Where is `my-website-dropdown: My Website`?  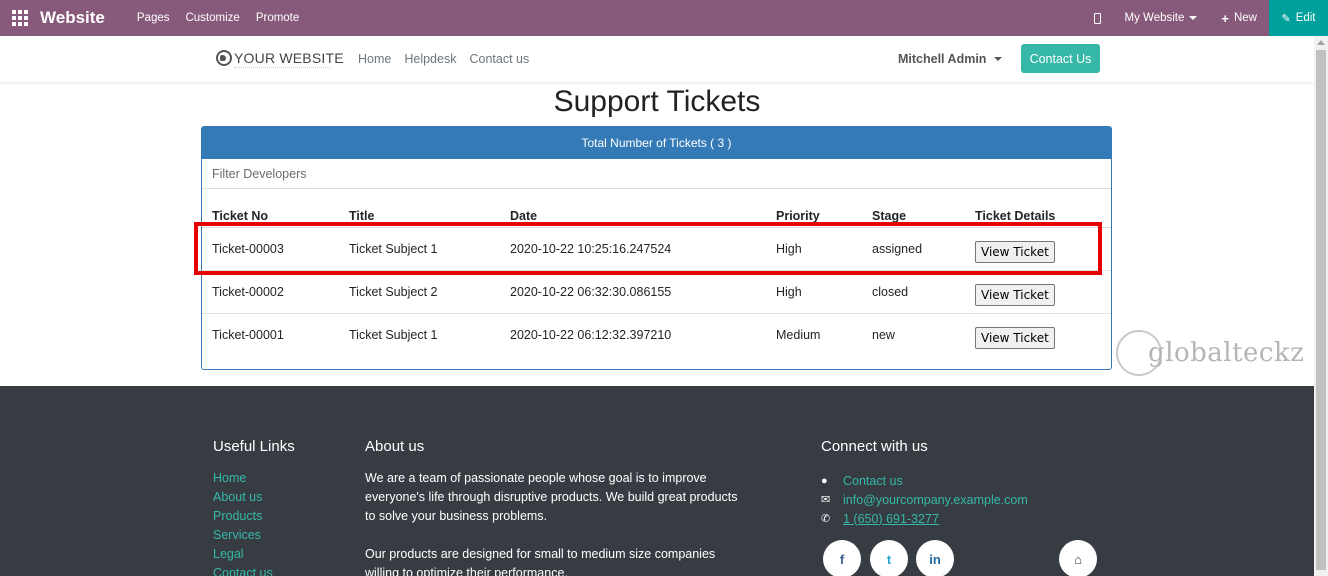 my-website-dropdown: My Website is located at coordinates (1161, 18).